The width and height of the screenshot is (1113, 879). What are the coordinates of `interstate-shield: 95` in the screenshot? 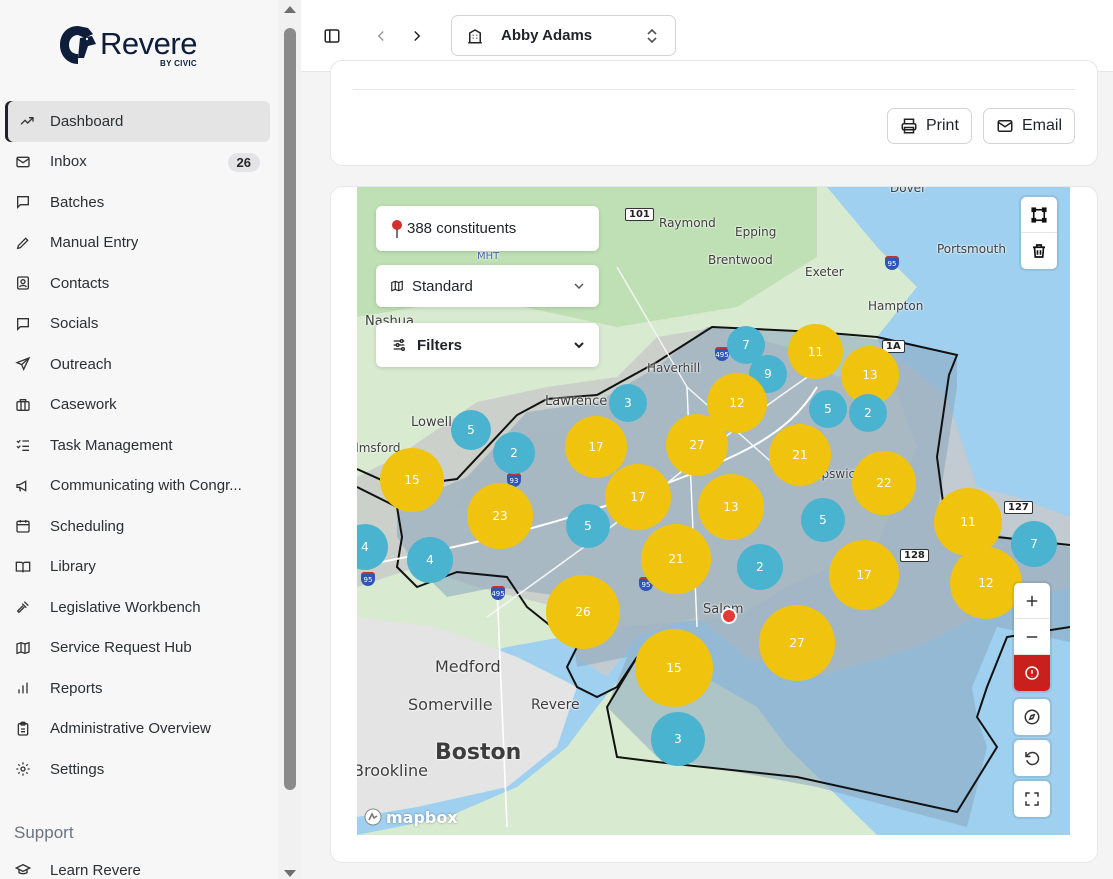 It's located at (368, 579).